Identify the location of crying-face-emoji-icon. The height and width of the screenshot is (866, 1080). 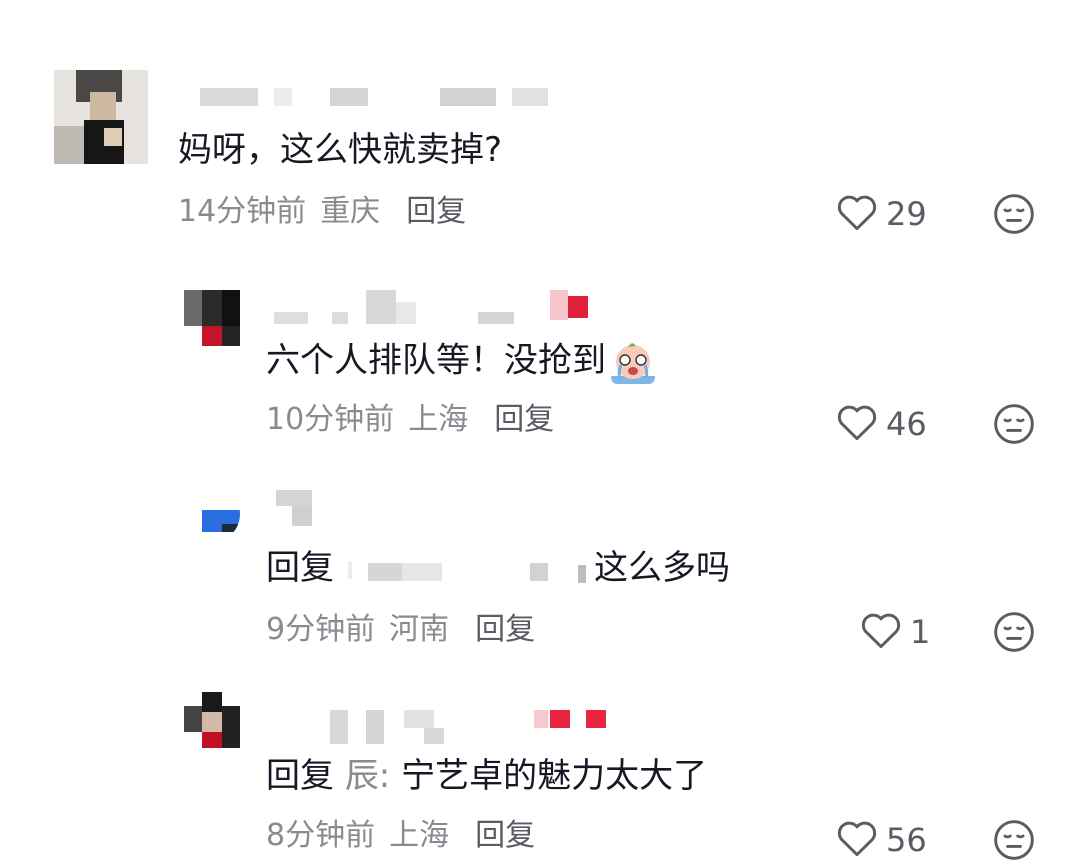
(633, 362).